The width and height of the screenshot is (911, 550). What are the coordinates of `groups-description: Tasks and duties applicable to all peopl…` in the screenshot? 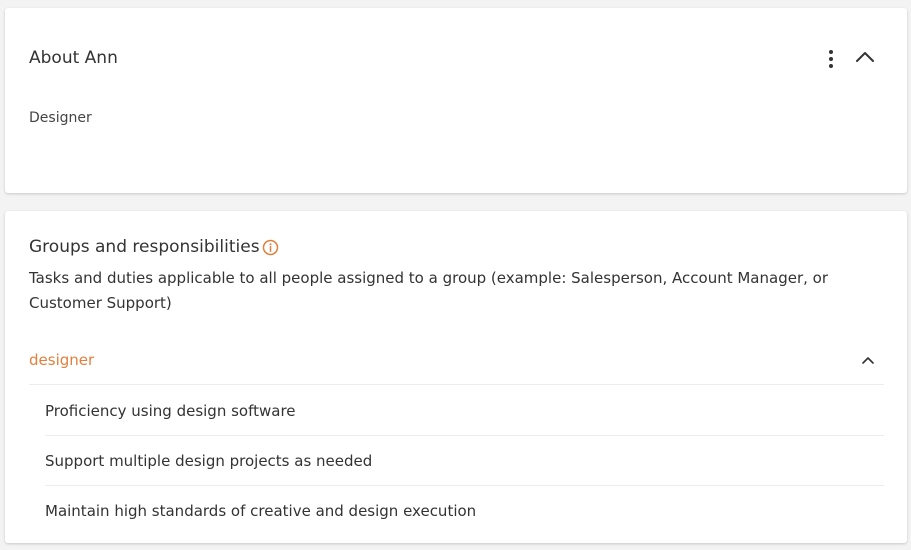 It's located at (428, 290).